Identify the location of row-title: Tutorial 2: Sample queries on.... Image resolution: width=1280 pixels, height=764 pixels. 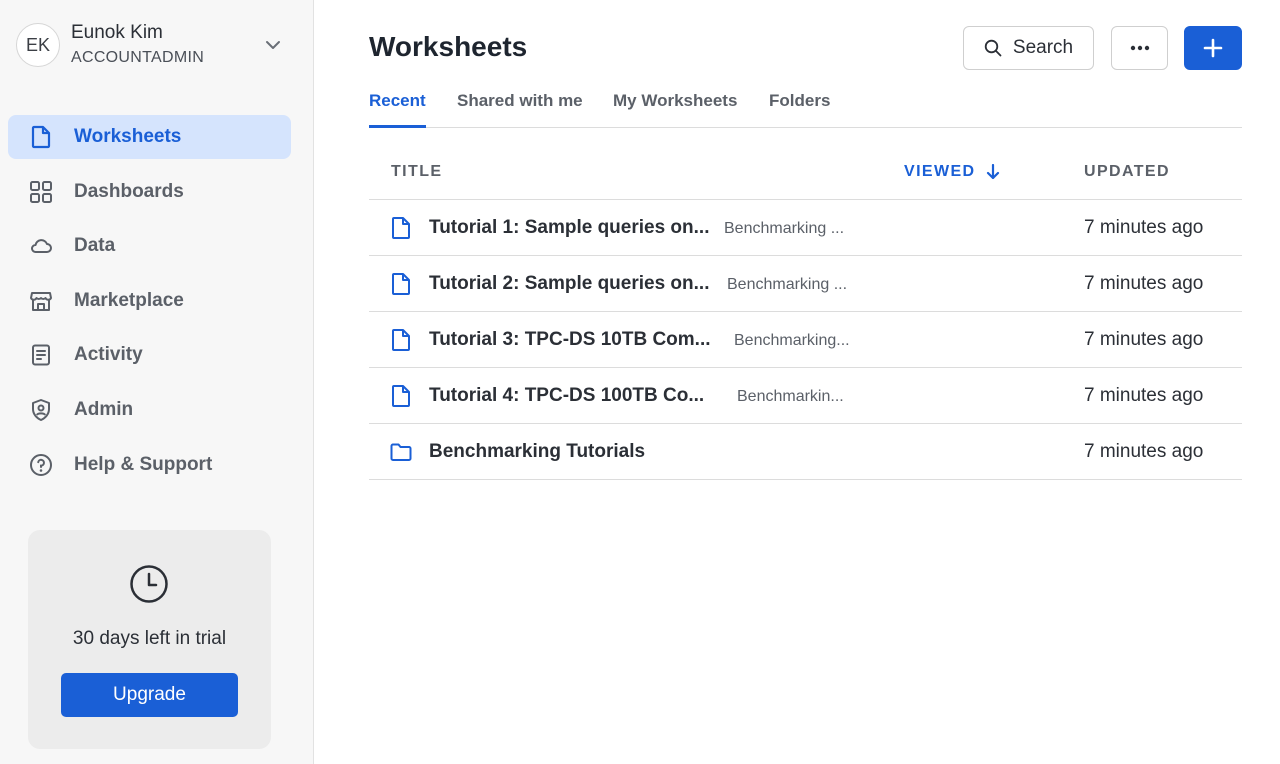
(569, 283).